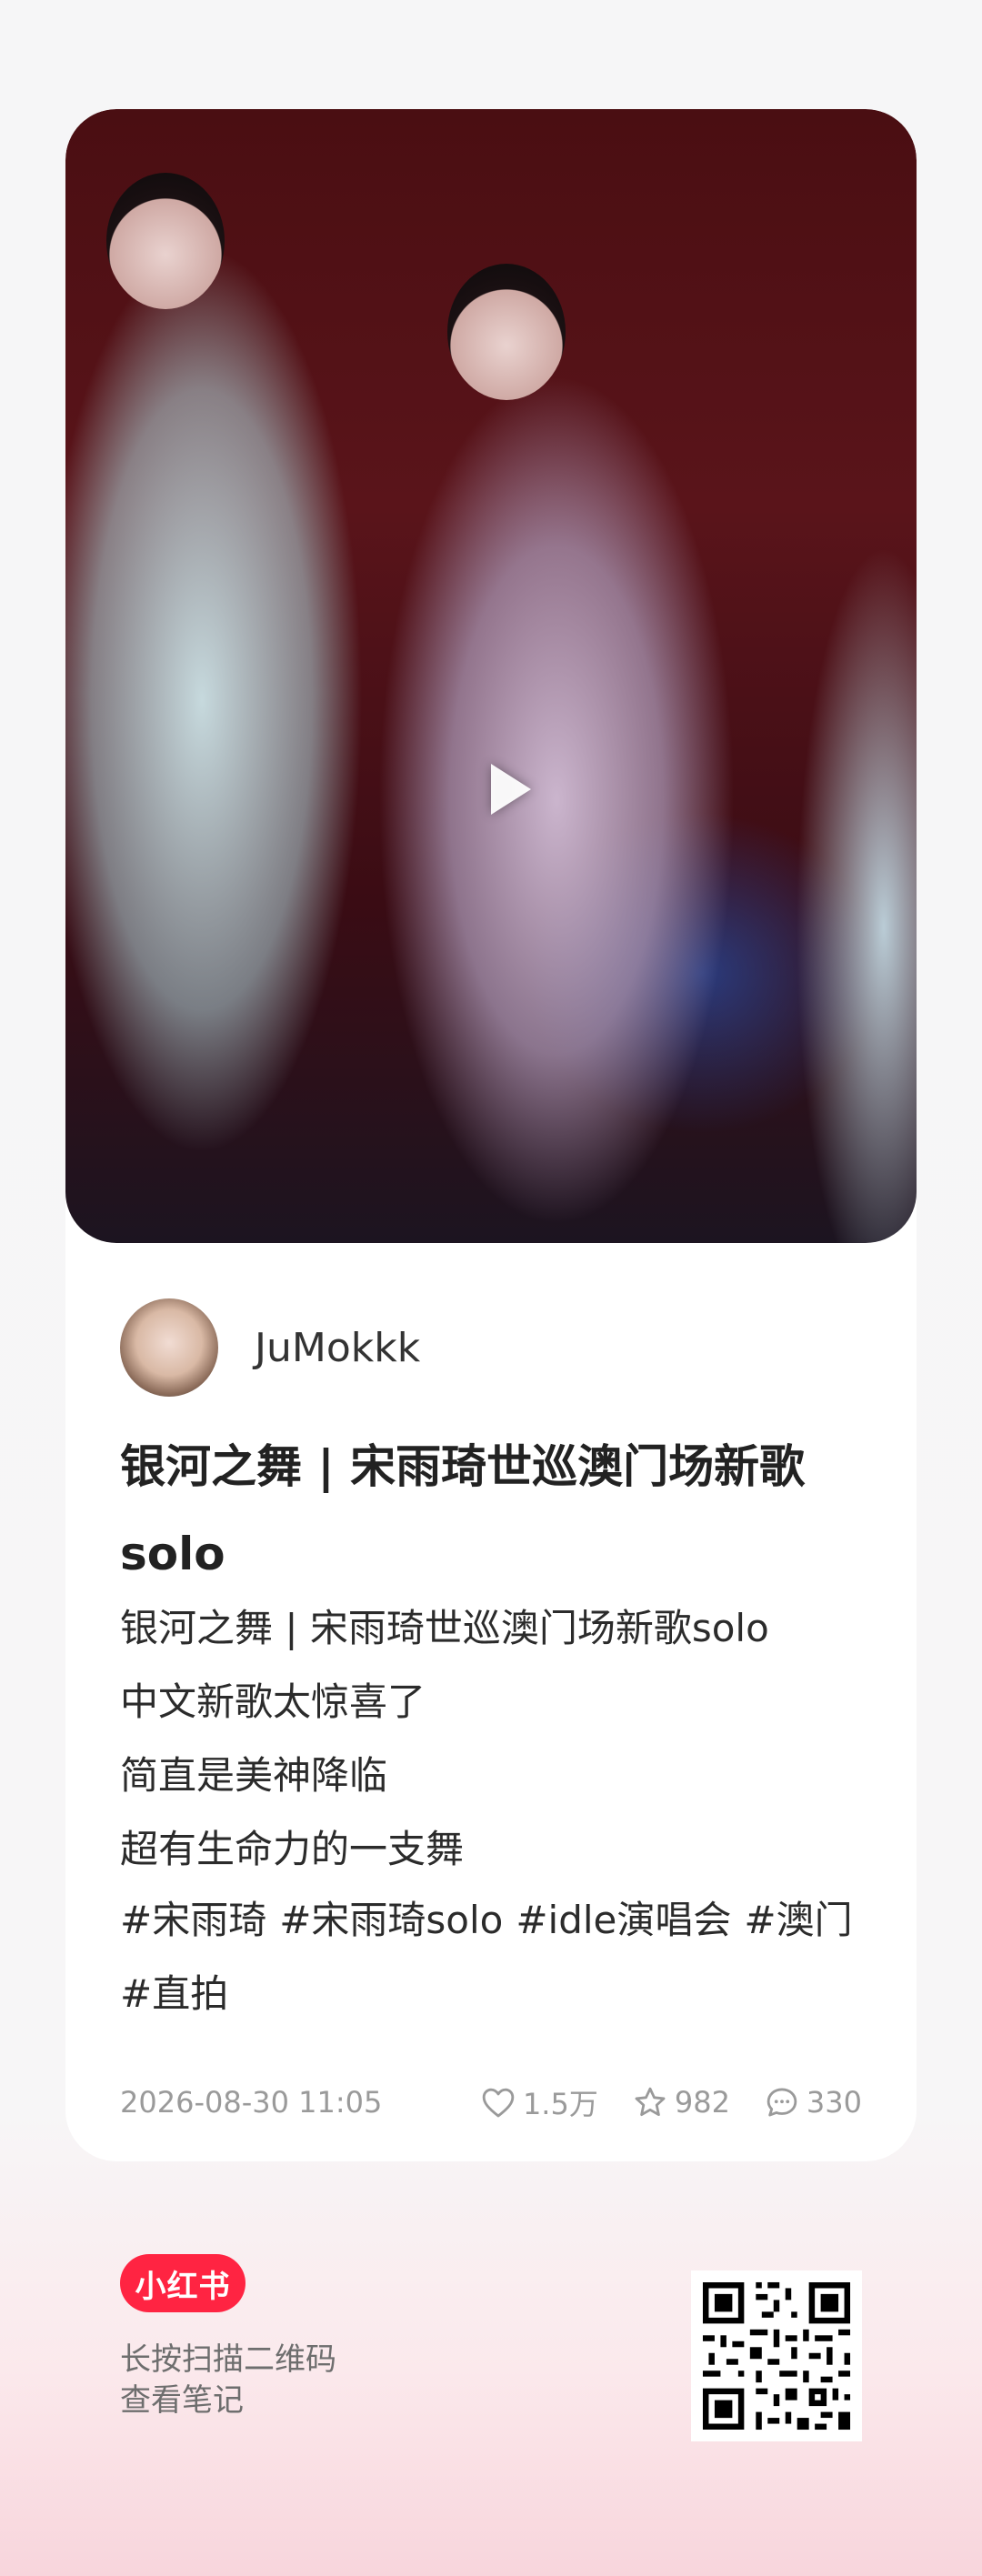 The width and height of the screenshot is (982, 2576). Describe the element at coordinates (273, 1701) in the screenshot. I see `body-line: 中文新歌太惊喜了` at that location.